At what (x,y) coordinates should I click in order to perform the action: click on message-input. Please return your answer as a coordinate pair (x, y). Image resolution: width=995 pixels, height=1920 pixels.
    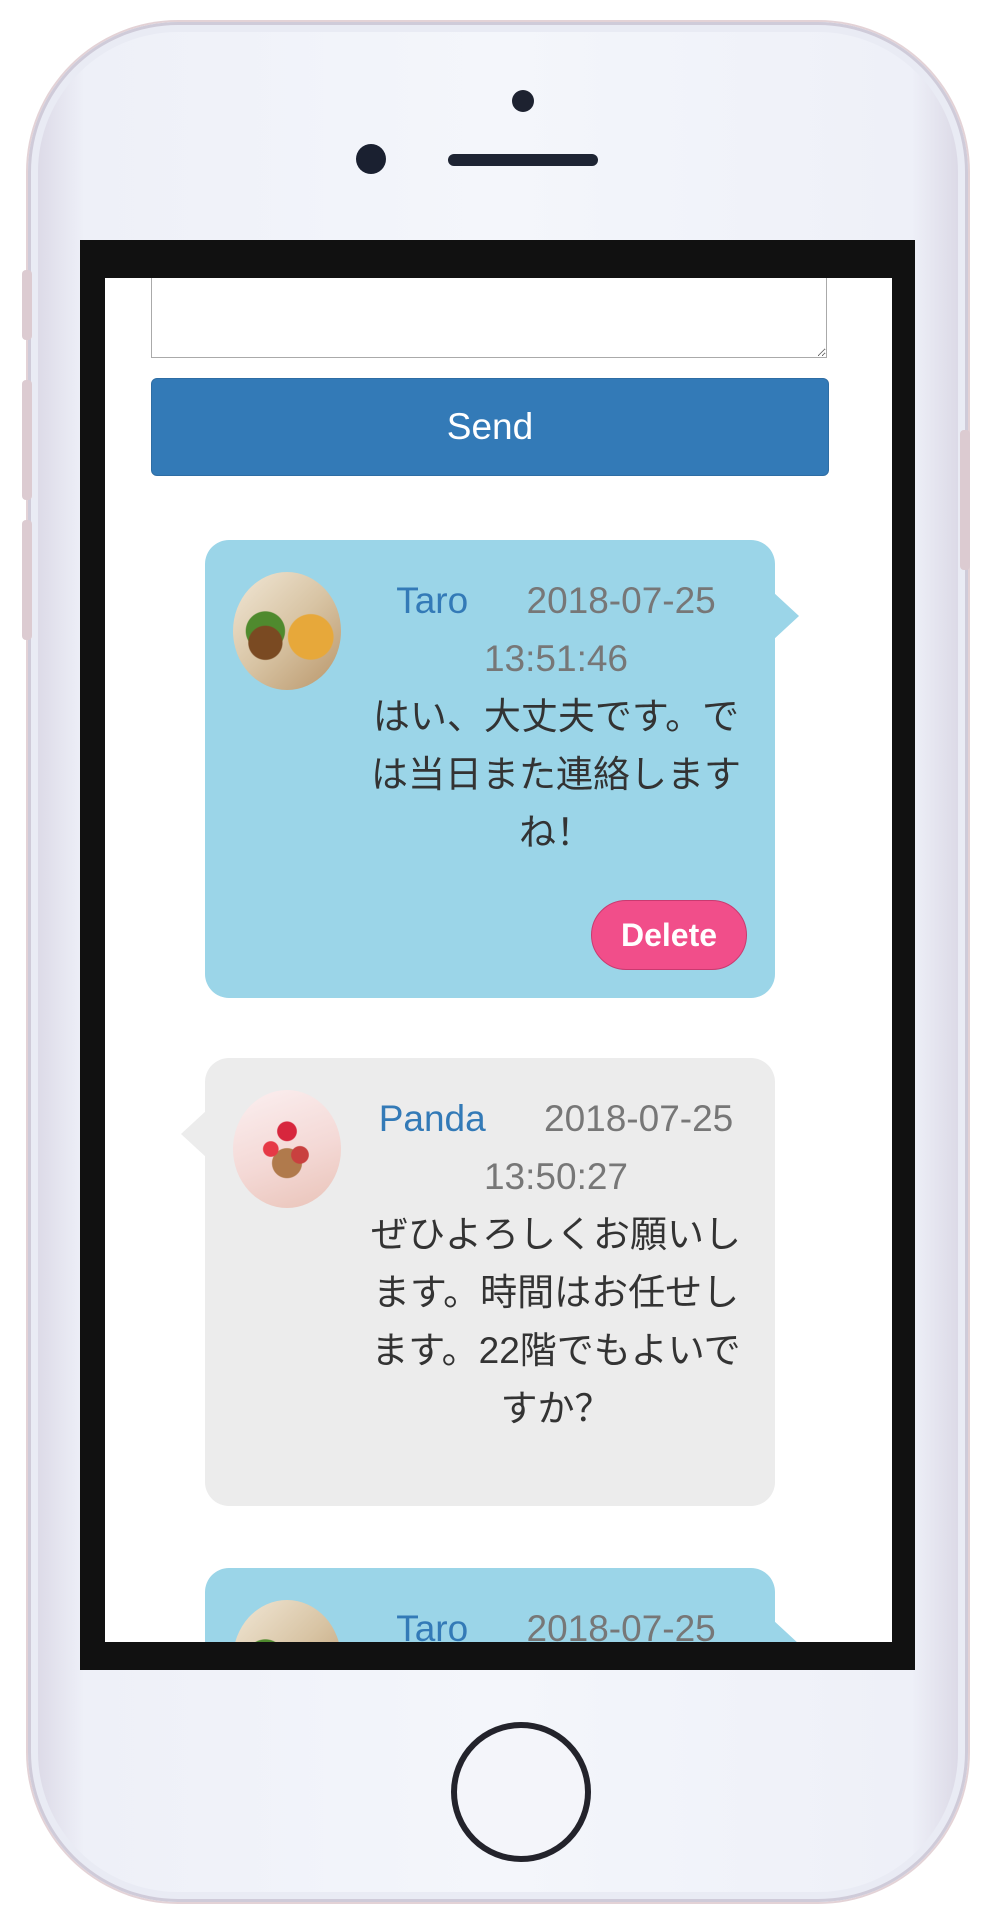
    Looking at the image, I should click on (489, 318).